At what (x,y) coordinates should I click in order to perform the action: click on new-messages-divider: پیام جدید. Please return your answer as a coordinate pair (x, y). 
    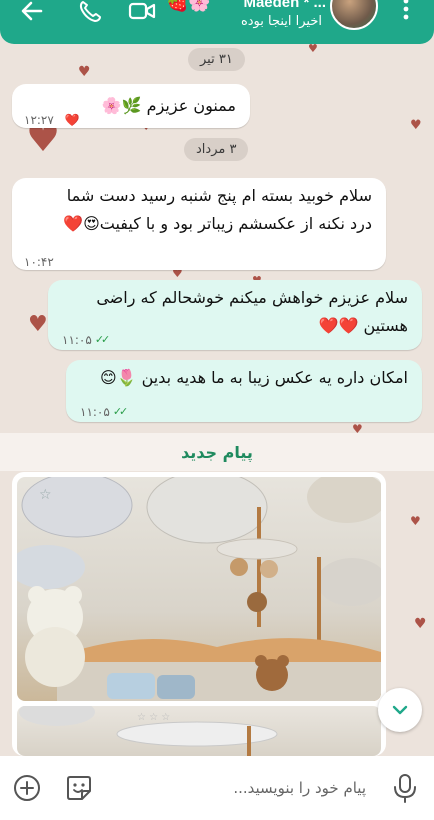
    Looking at the image, I should click on (217, 452).